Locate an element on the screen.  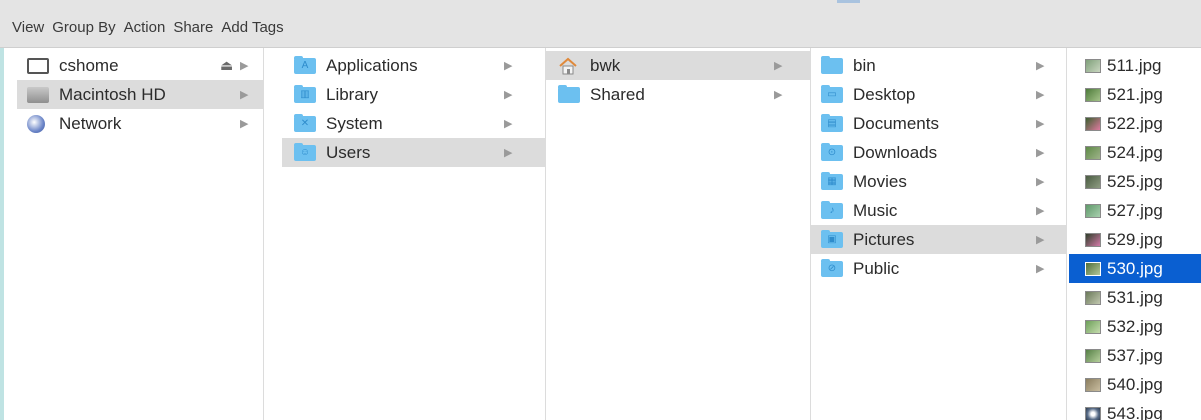
toolbar-action: Action is located at coordinates (145, 27).